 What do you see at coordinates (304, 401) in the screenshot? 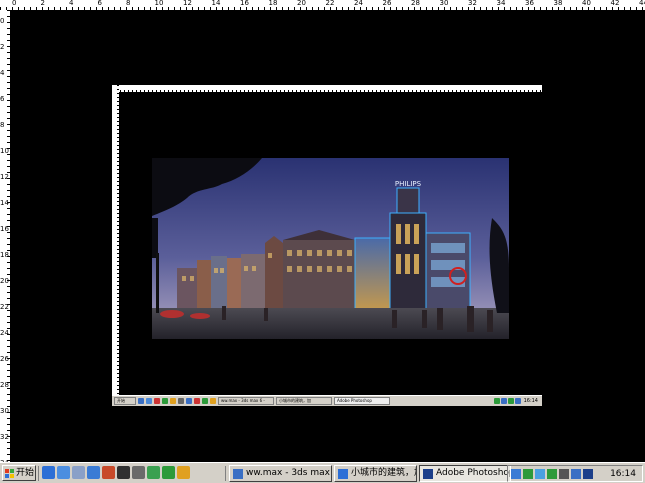
I see `inner-task-button: 小城市的建筑，加` at bounding box center [304, 401].